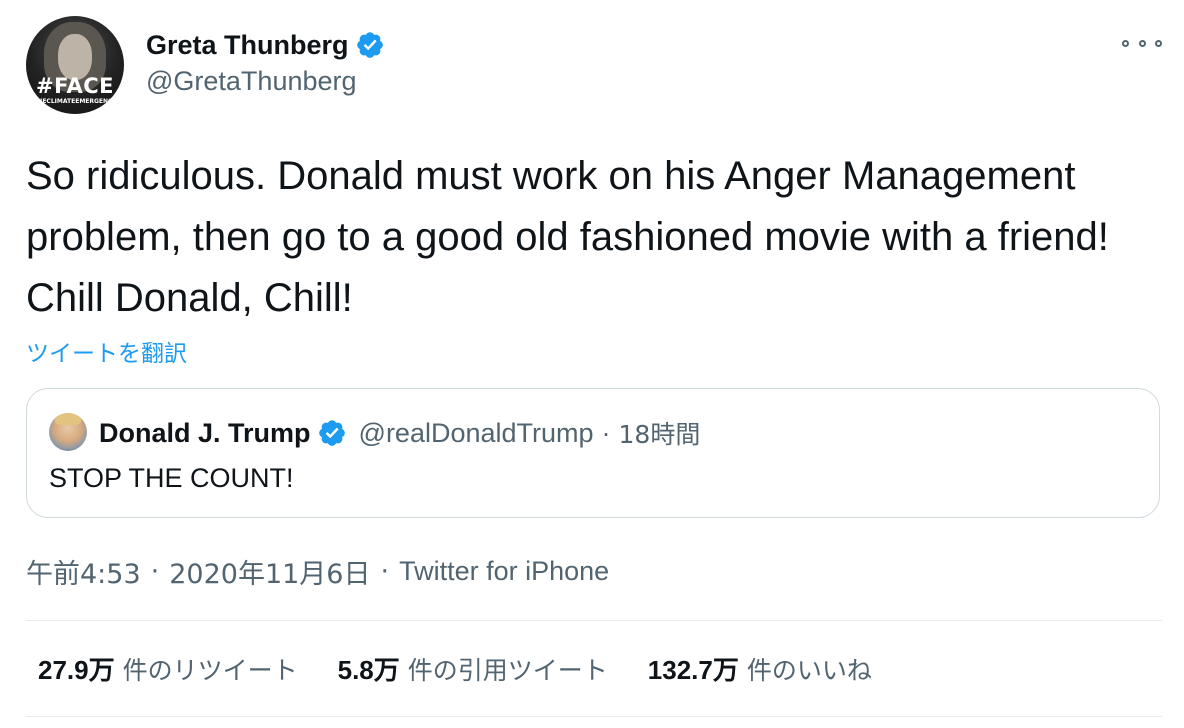 The height and width of the screenshot is (728, 1184). I want to click on tweet-time: 午前4:53, so click(83, 571).